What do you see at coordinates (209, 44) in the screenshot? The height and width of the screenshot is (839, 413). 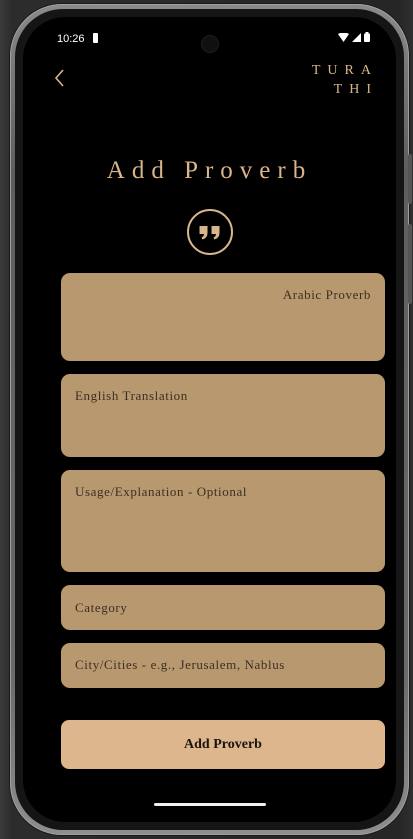 I see `front-camera` at bounding box center [209, 44].